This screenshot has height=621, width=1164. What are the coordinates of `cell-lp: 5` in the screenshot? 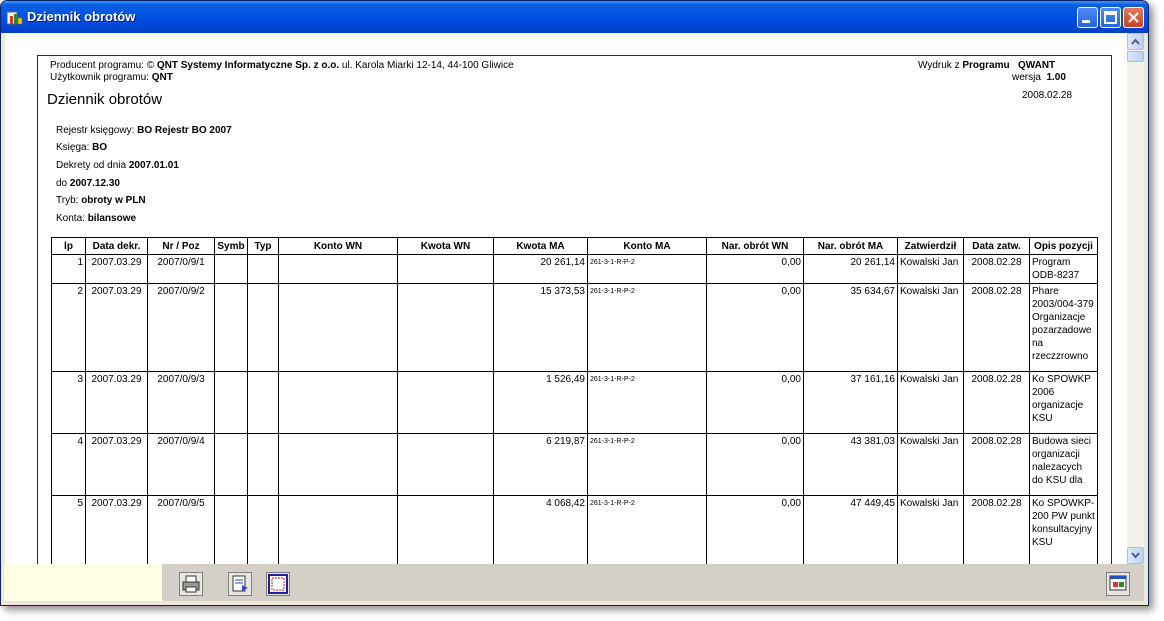 It's located at (68, 530).